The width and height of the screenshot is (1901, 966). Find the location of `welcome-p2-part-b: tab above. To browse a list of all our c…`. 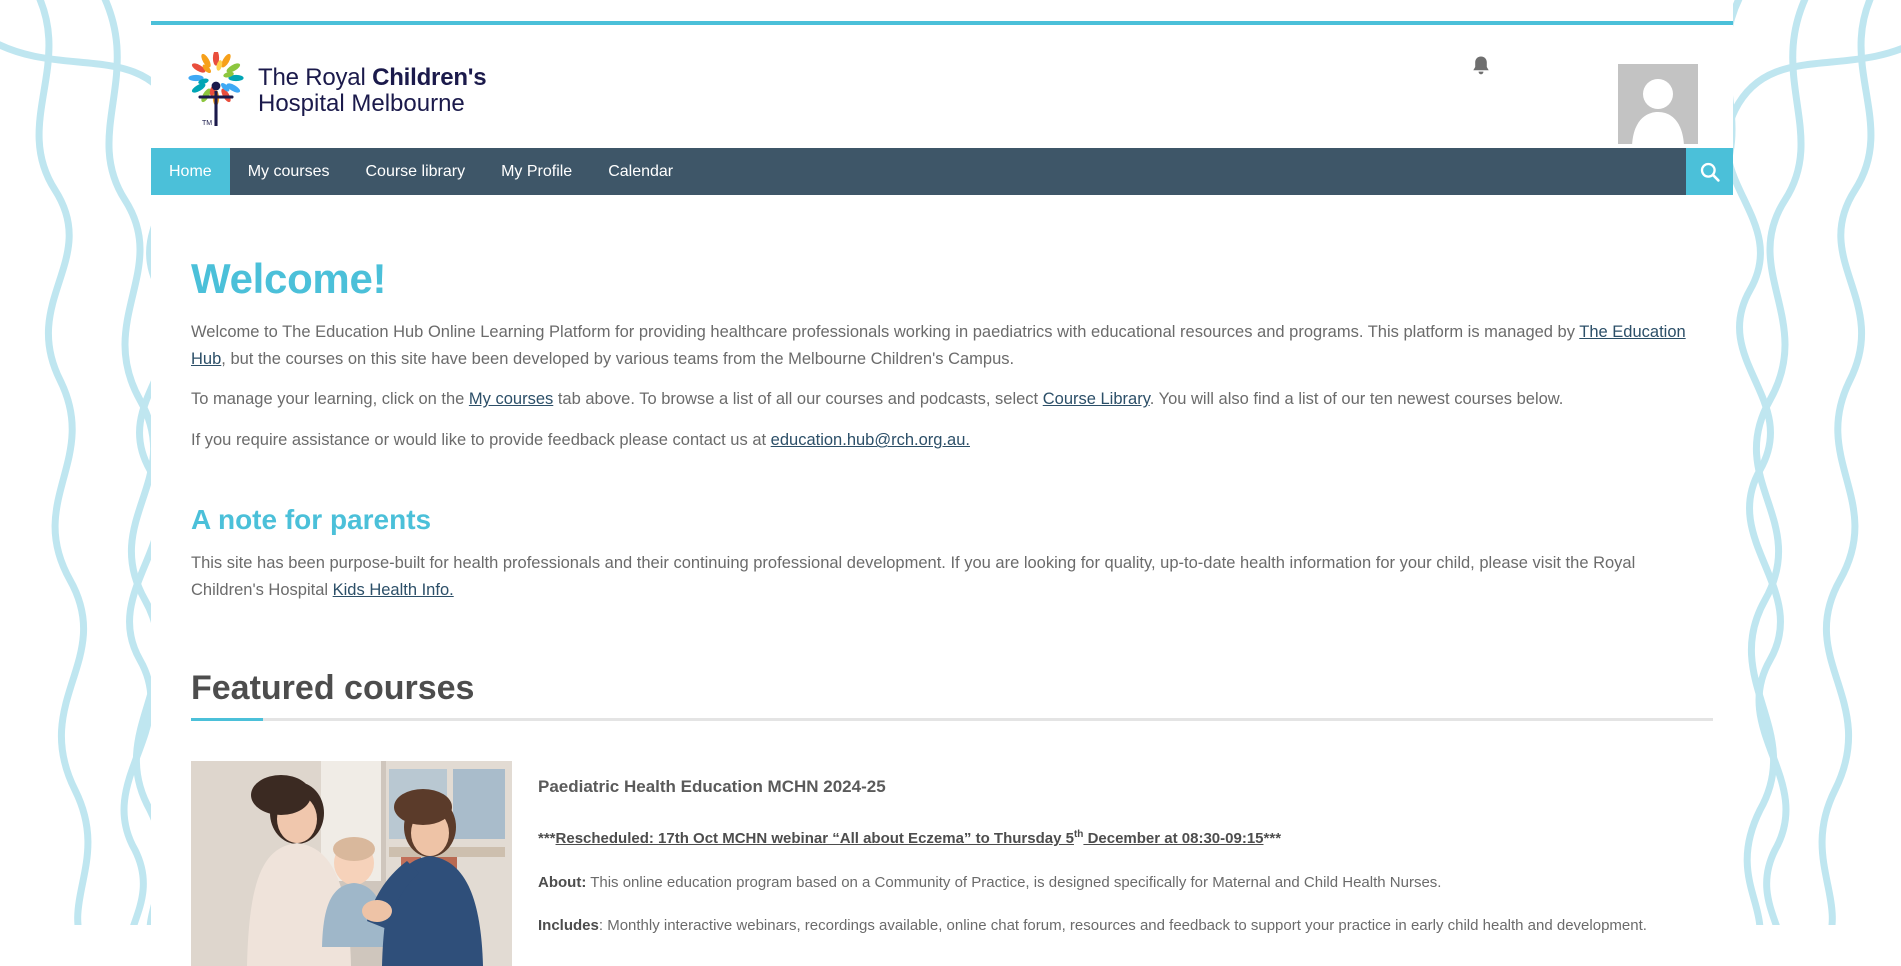

welcome-p2-part-b: tab above. To browse a list of all our c… is located at coordinates (798, 399).